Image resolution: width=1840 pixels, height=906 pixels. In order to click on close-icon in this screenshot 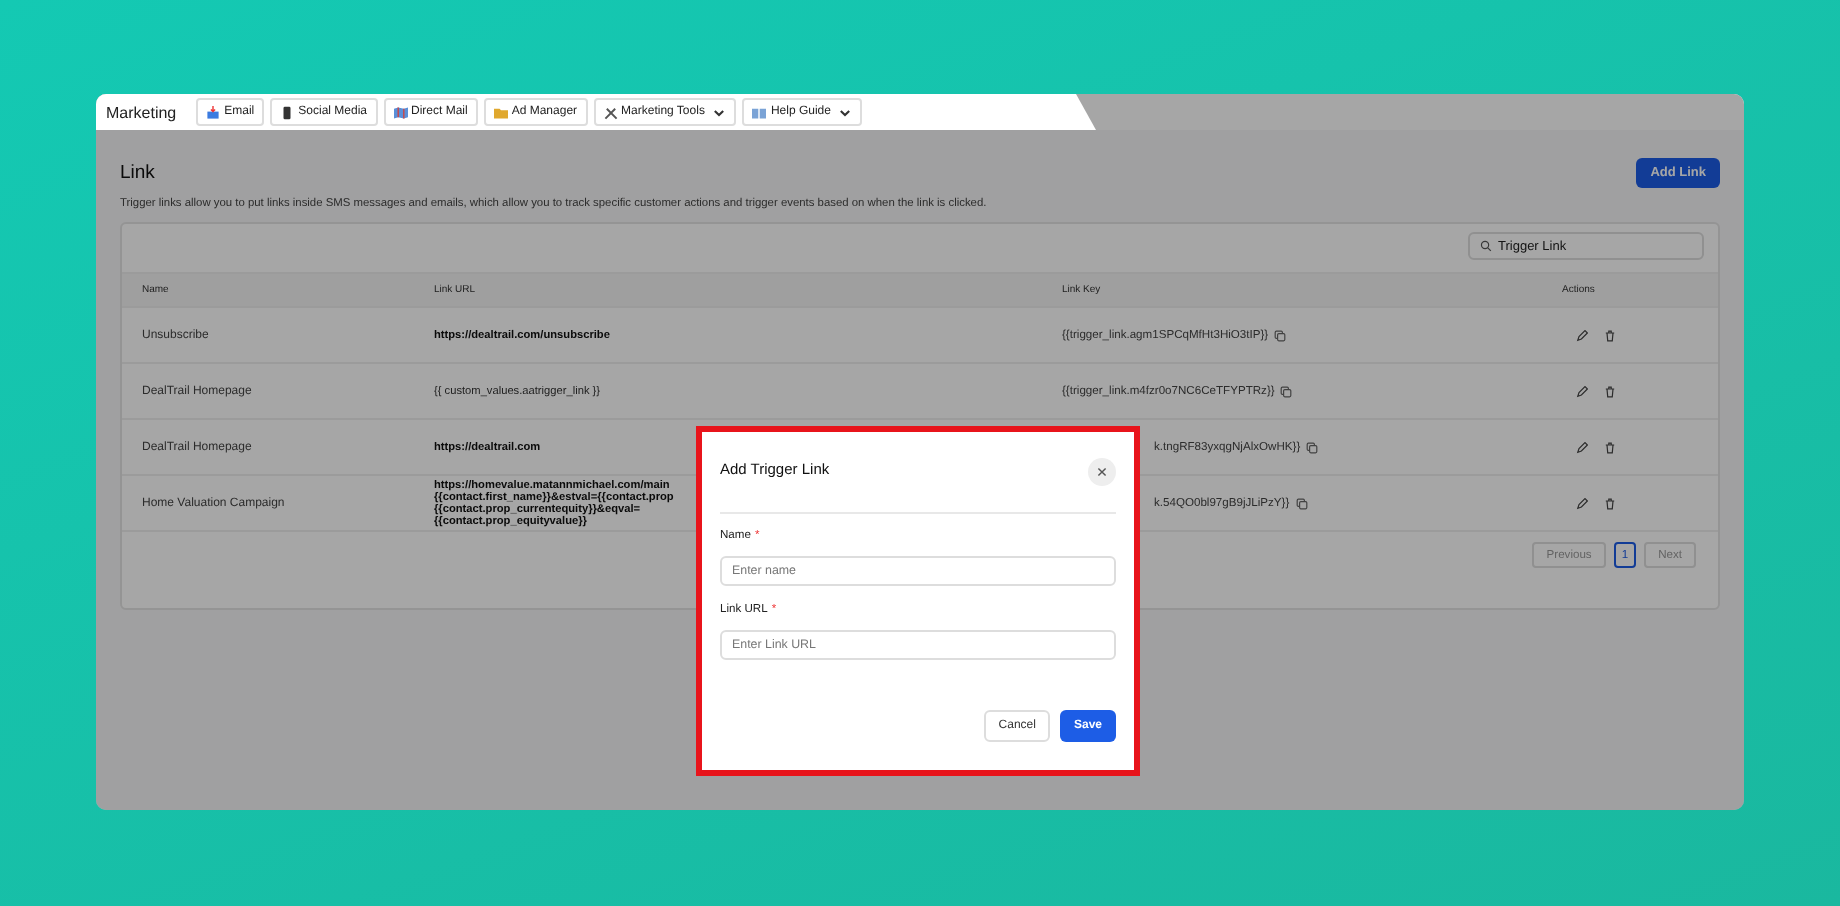, I will do `click(1102, 472)`.